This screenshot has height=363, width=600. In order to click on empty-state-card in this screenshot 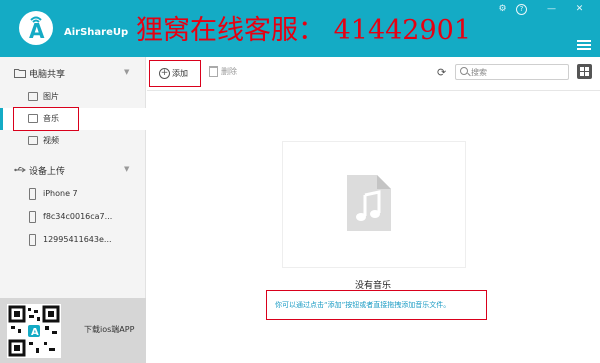, I will do `click(374, 204)`.